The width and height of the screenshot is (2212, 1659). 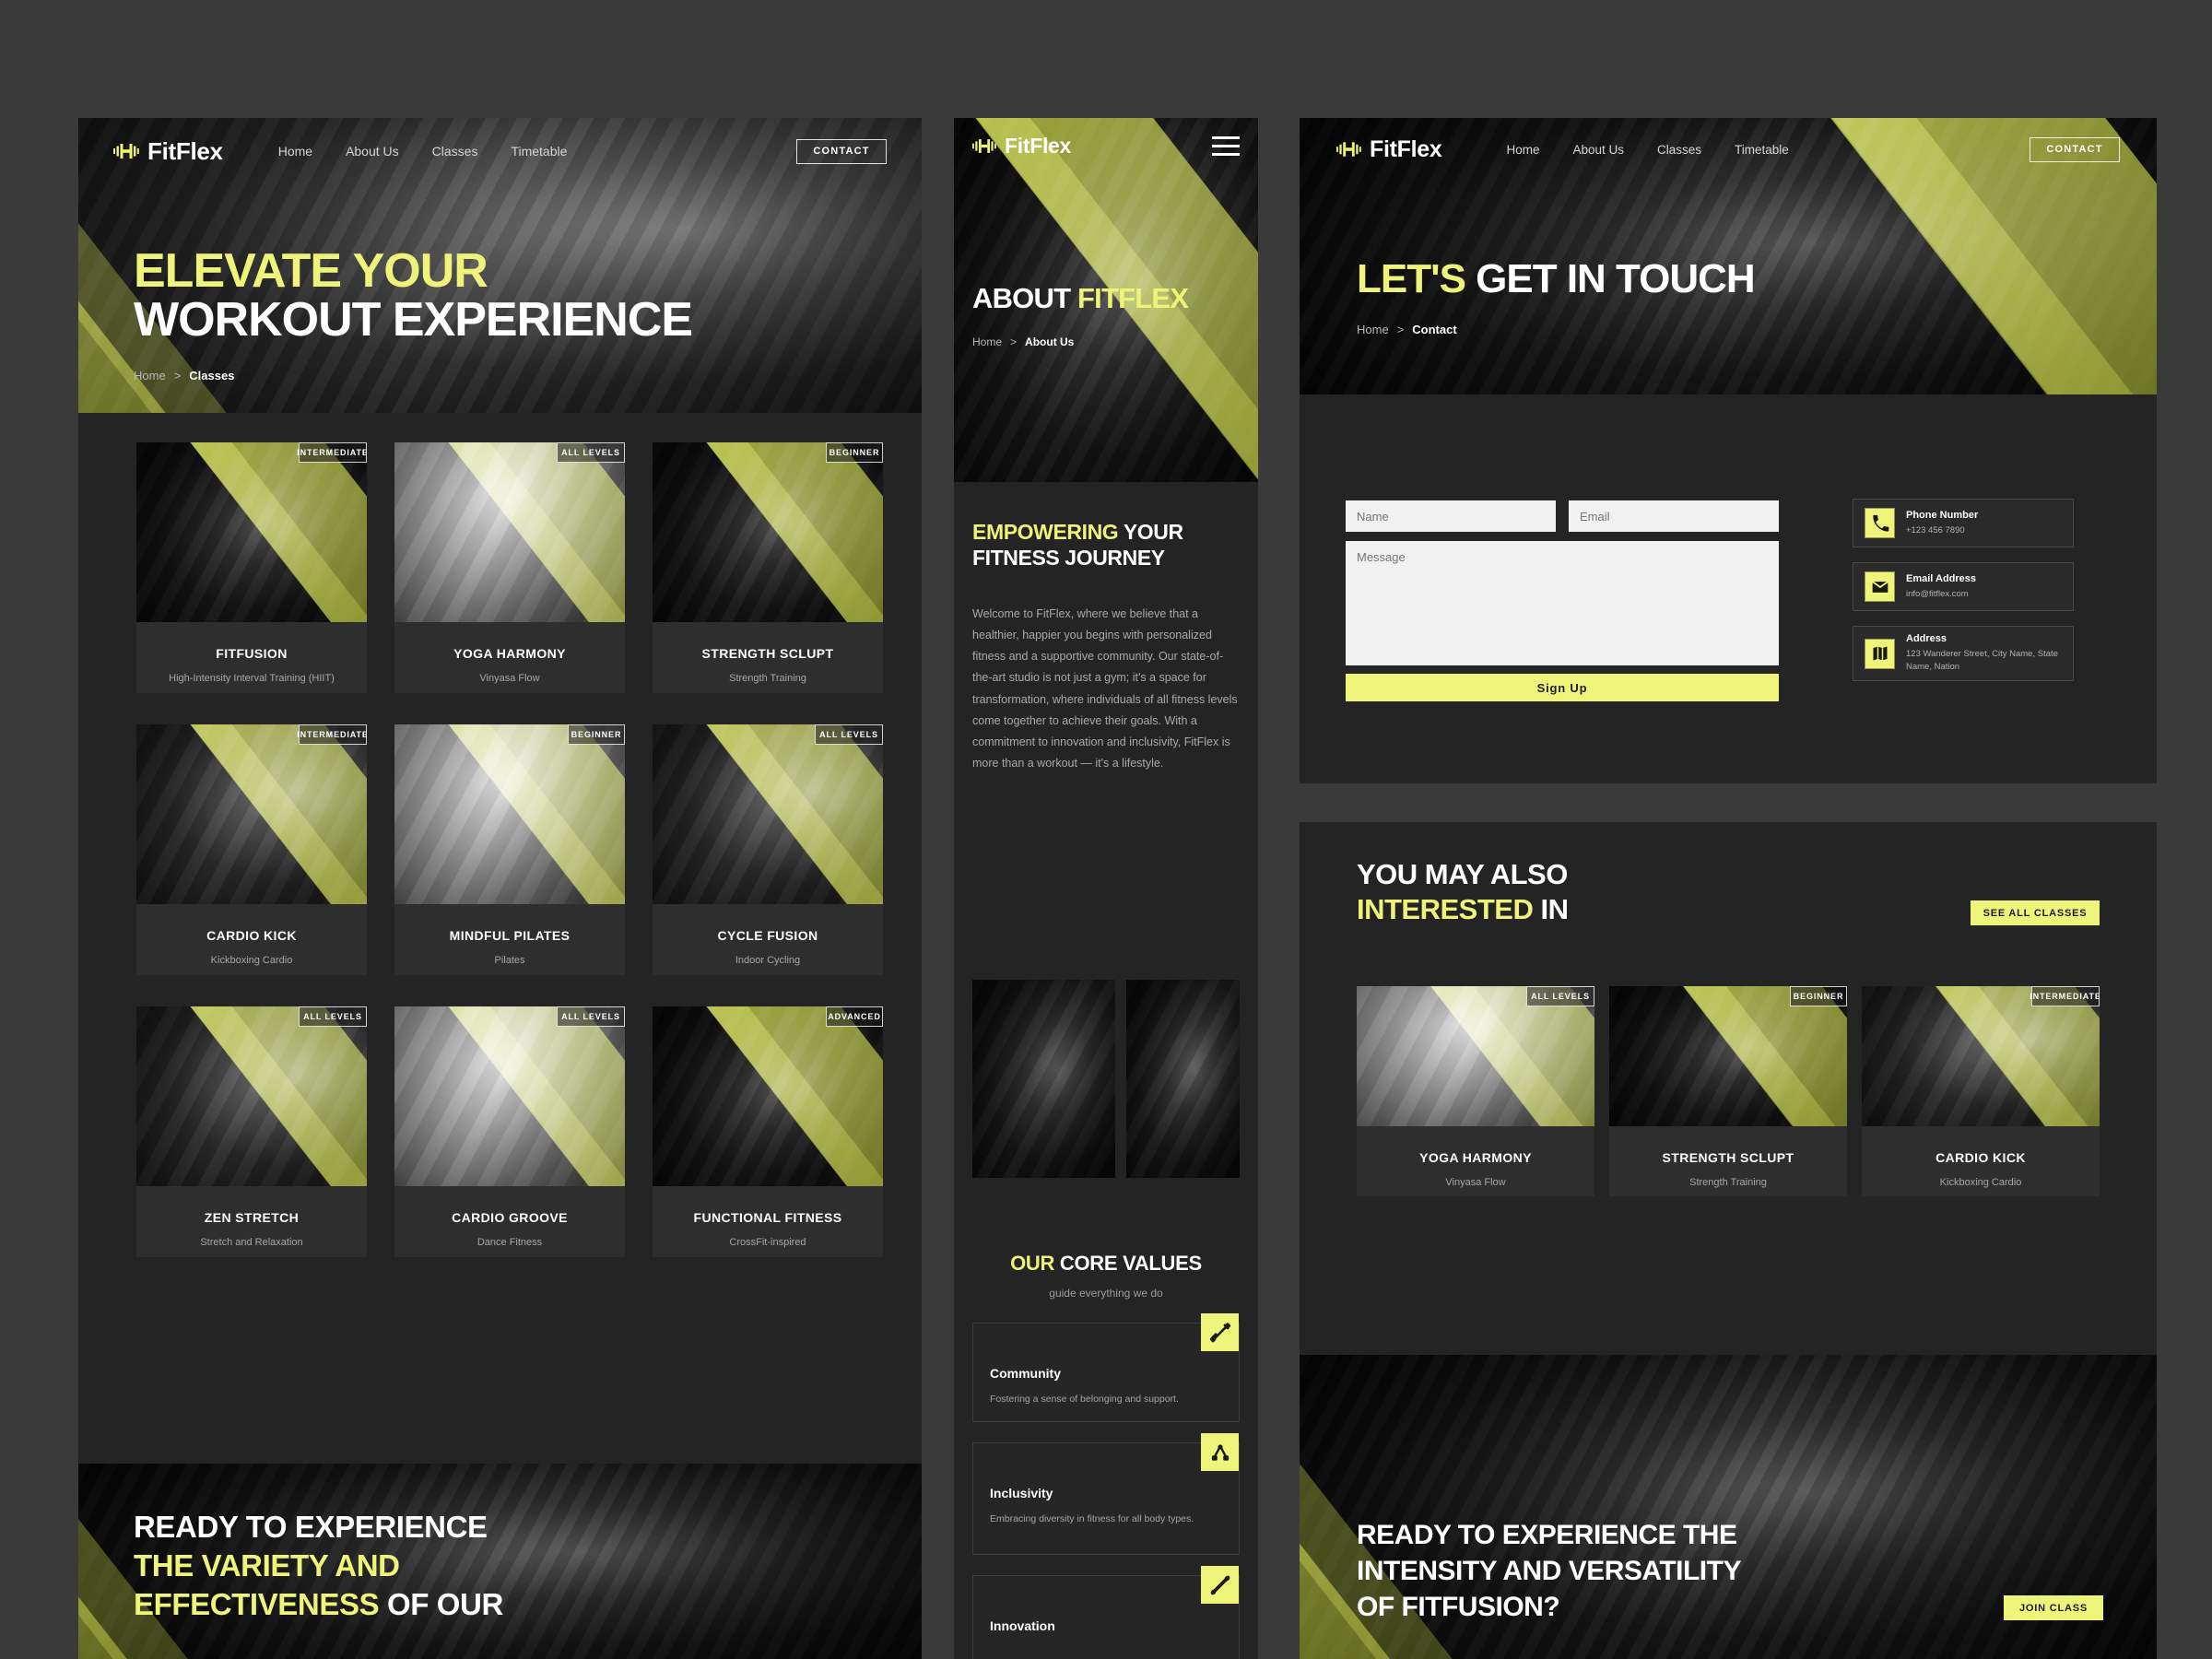 What do you see at coordinates (1598, 150) in the screenshot?
I see `contact-nav-item-about-us: About Us` at bounding box center [1598, 150].